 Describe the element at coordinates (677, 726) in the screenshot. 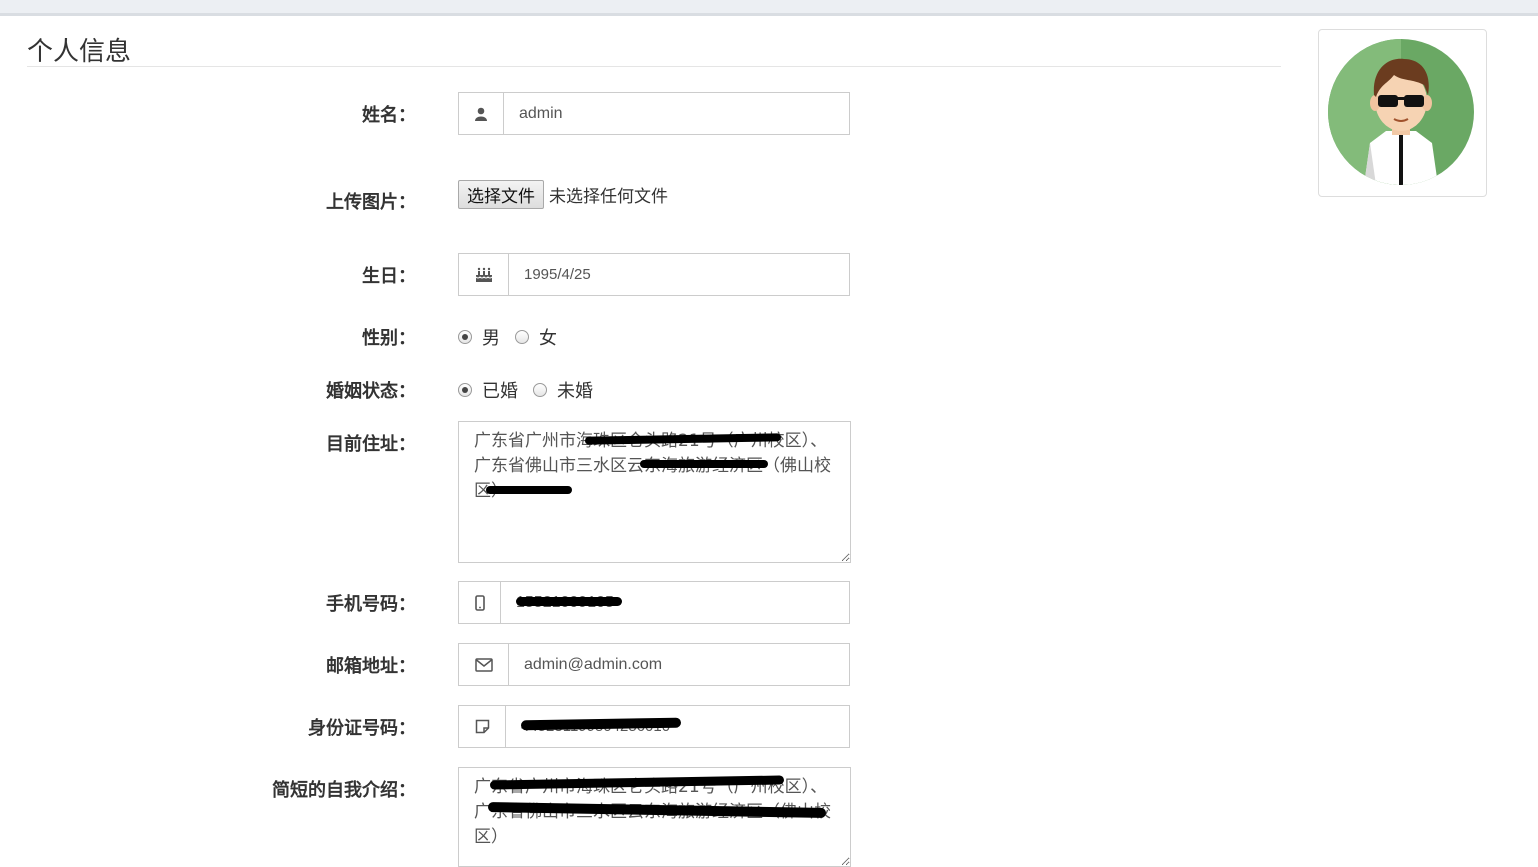

I see `idcard-input` at that location.